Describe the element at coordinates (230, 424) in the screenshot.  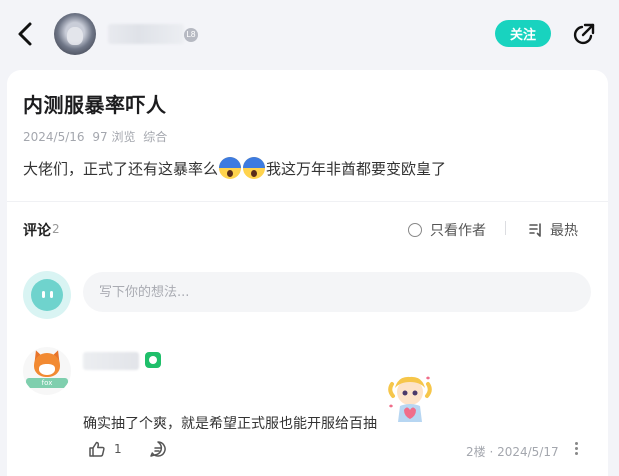
I see `comment-text: 确实抽了个爽，就是希望正式服也能开服给百抽` at that location.